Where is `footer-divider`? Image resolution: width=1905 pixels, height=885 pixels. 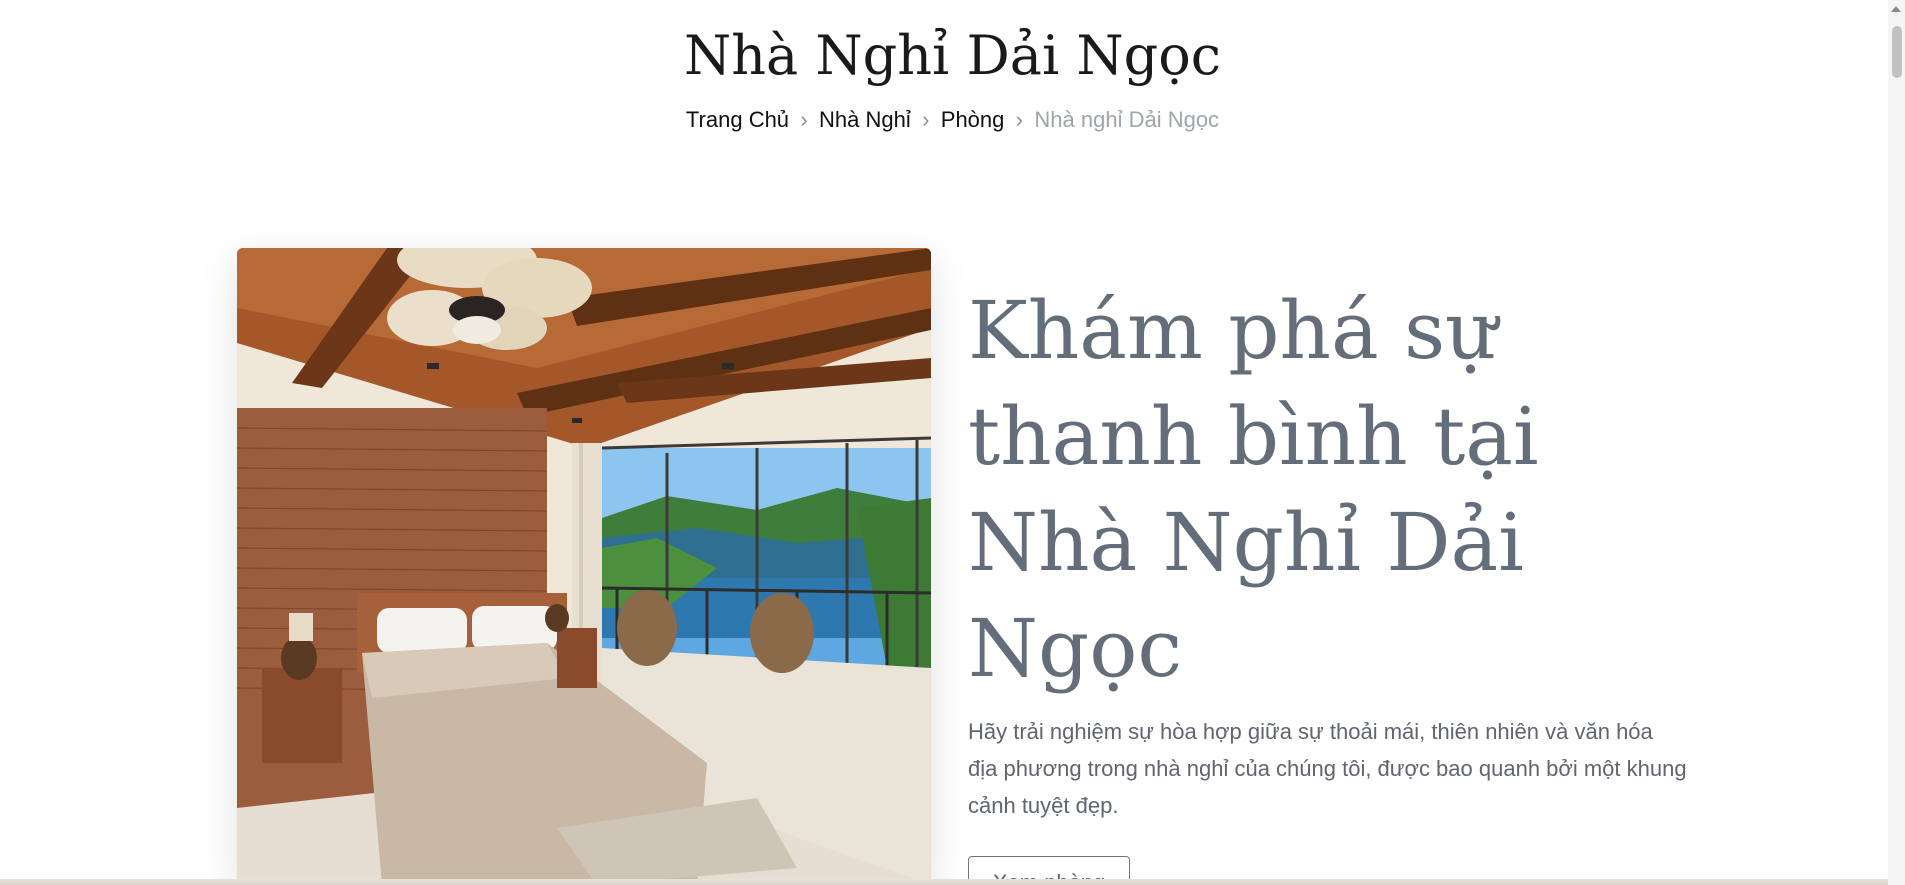 footer-divider is located at coordinates (952, 882).